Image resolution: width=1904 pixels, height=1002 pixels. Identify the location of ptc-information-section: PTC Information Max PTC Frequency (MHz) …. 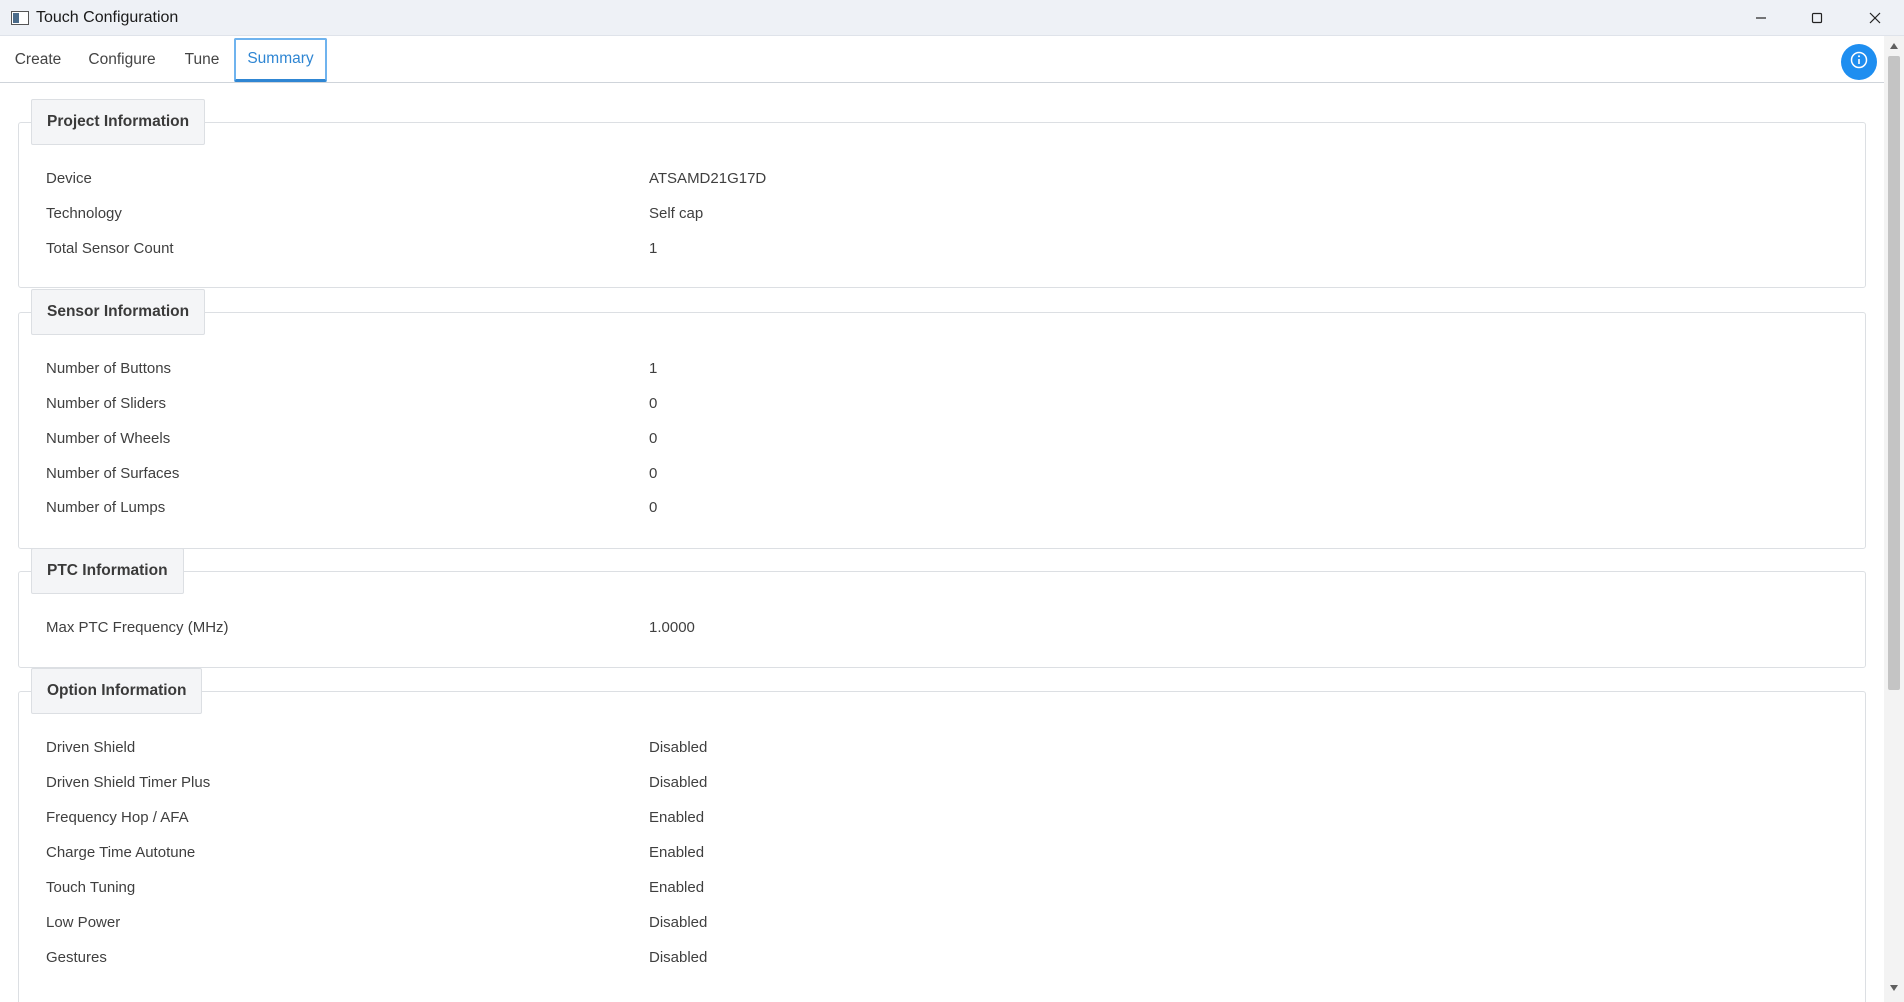
(942, 608).